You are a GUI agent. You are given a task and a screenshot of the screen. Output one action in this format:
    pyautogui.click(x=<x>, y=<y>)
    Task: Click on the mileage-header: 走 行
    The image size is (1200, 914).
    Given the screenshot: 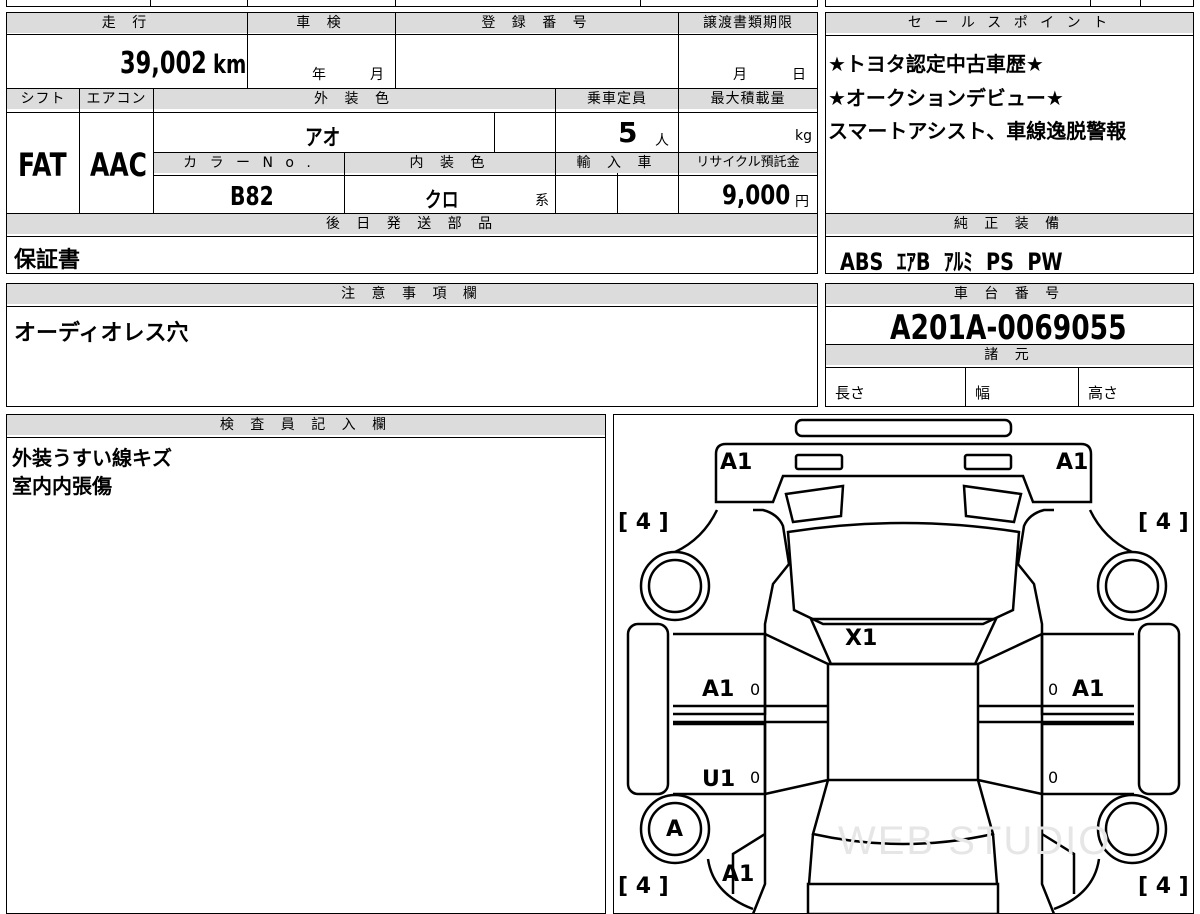 What is the action you would take?
    pyautogui.click(x=127, y=23)
    